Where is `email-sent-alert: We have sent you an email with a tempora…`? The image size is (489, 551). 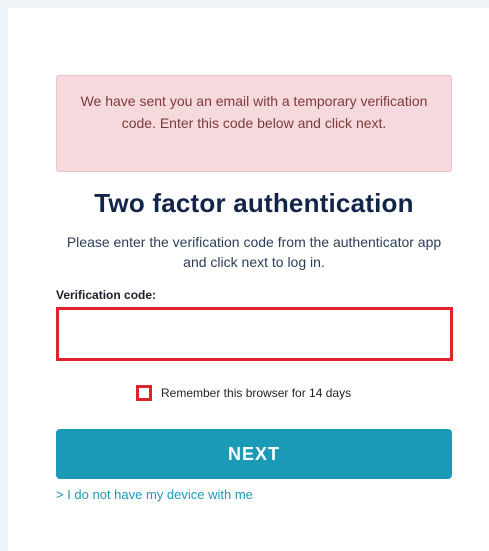 email-sent-alert: We have sent you an email with a tempora… is located at coordinates (254, 123).